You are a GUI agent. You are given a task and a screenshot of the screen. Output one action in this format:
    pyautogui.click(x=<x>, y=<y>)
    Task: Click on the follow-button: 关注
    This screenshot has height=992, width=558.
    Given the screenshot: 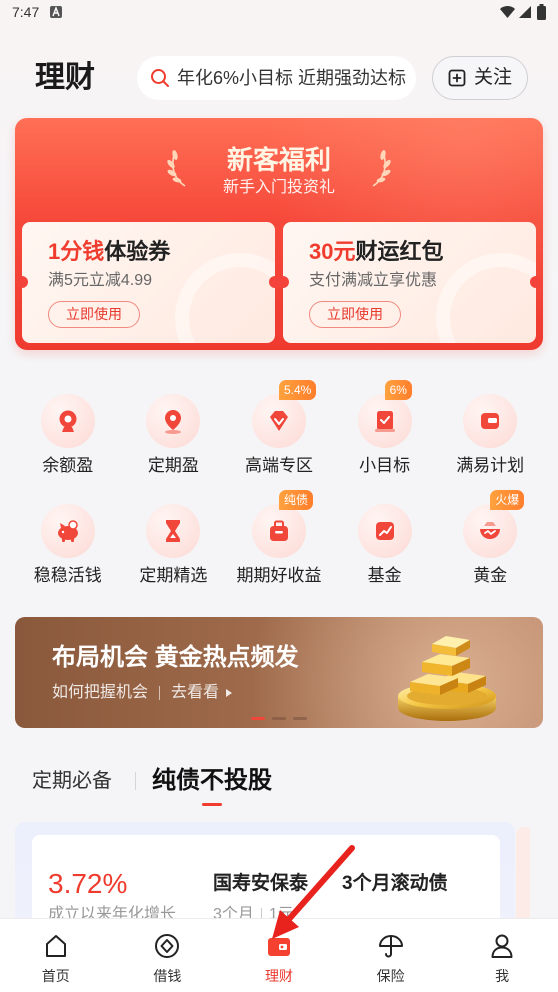 What is the action you would take?
    pyautogui.click(x=480, y=78)
    